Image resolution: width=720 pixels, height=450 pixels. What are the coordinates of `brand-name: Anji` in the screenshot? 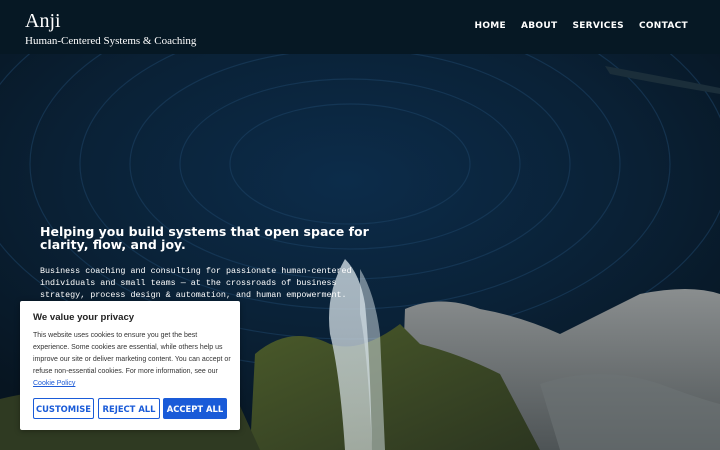 It's located at (110, 21).